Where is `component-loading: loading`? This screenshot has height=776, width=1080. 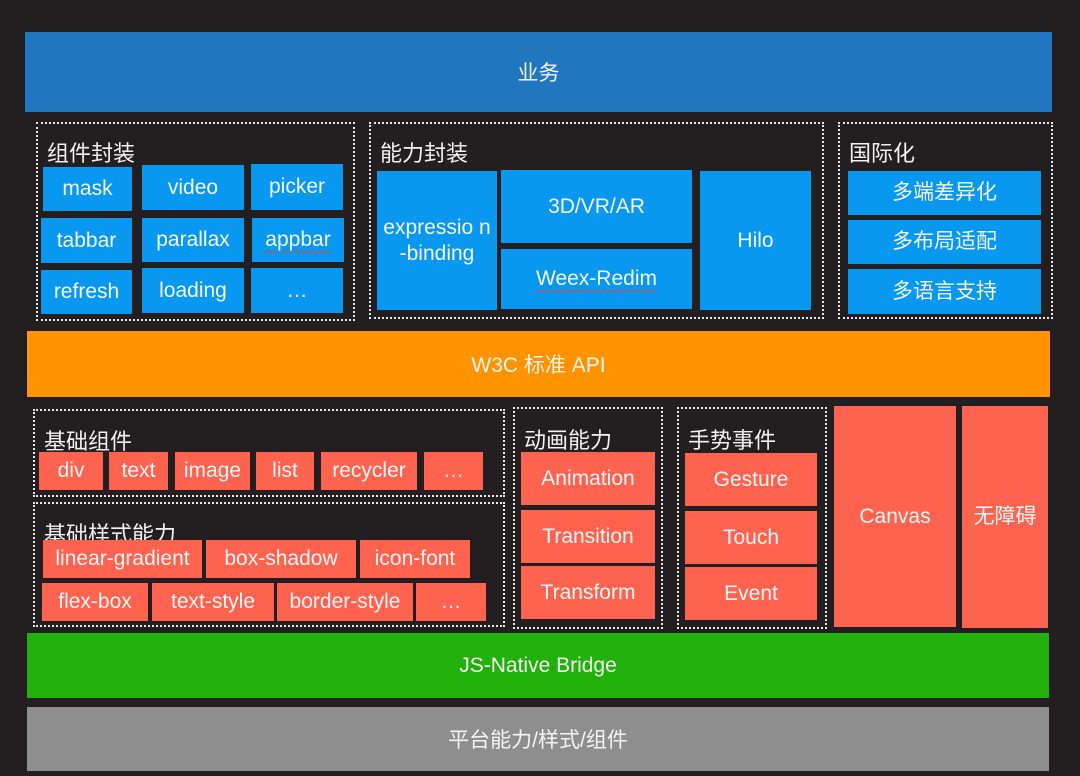
component-loading: loading is located at coordinates (193, 290).